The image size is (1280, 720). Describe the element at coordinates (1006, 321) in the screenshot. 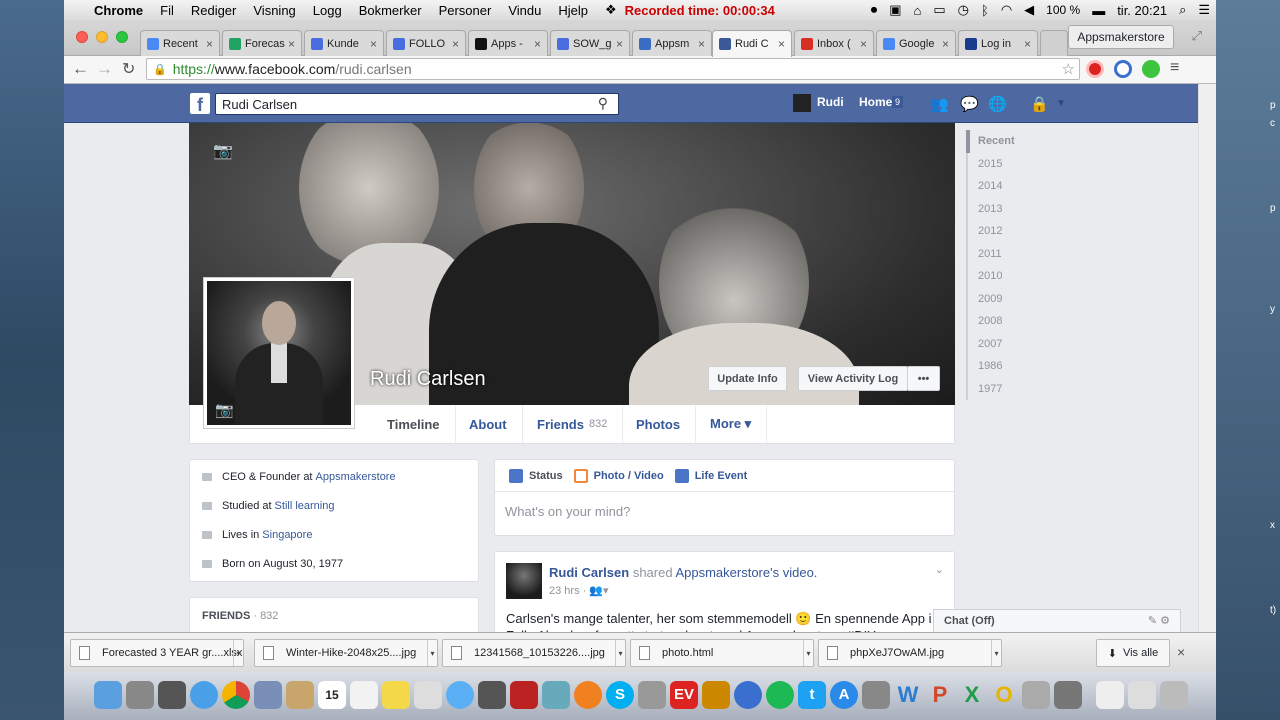

I see `year-link: 2008` at that location.